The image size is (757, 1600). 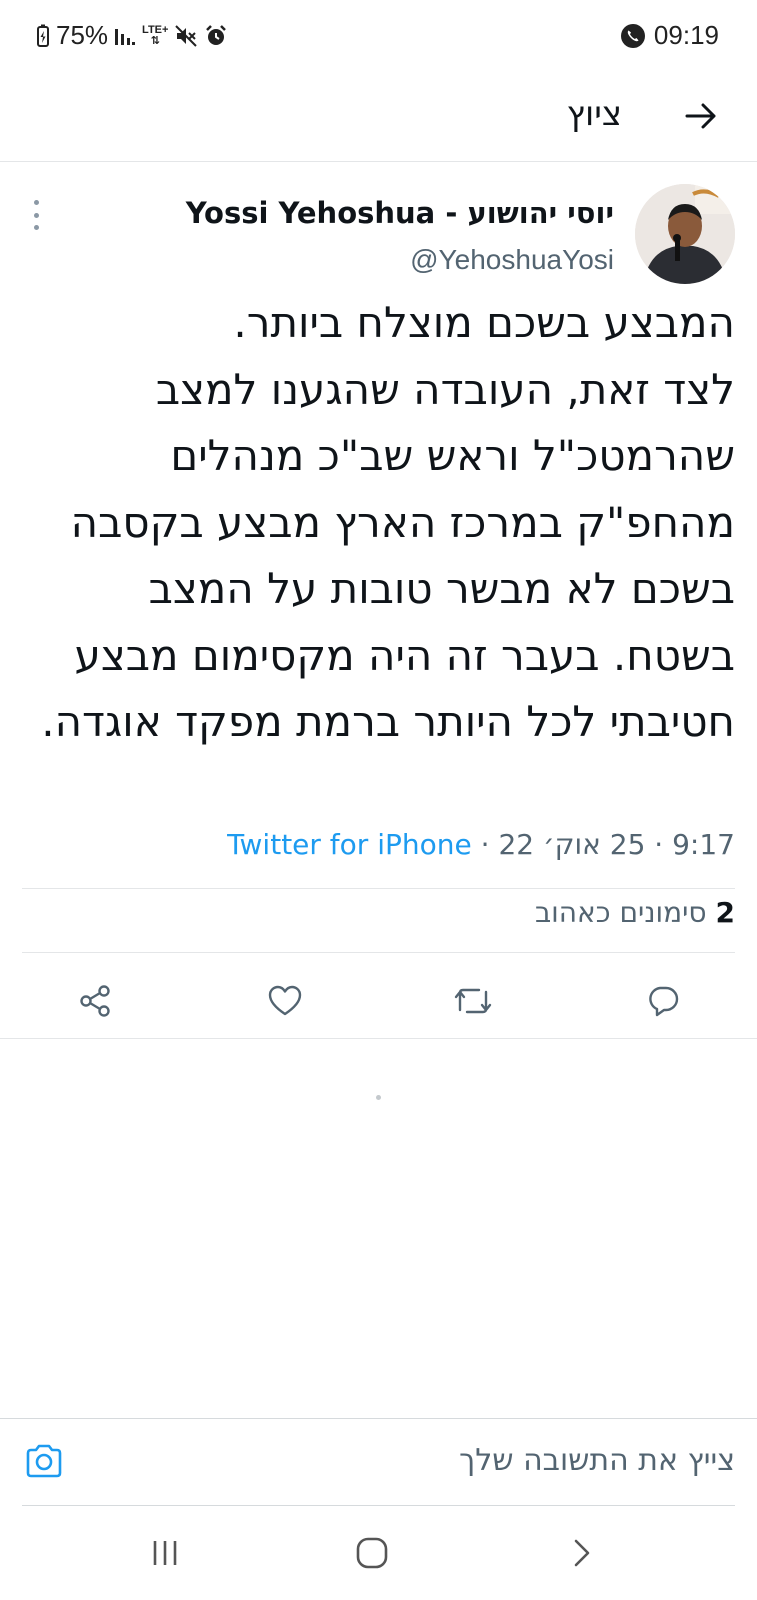 I want to click on status-right: 09:19, so click(x=669, y=35).